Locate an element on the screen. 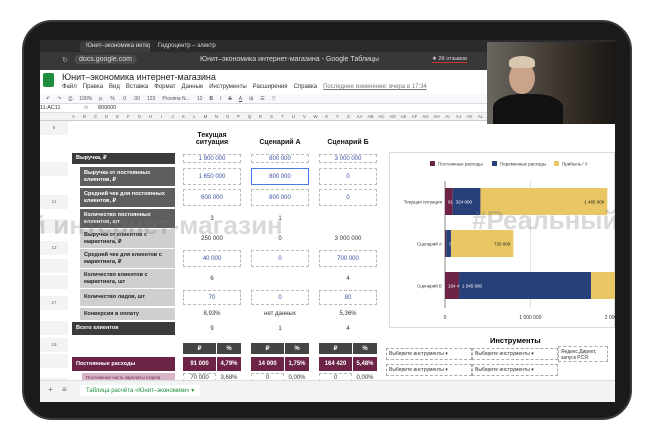  column-header: AL is located at coordinates (480, 116).